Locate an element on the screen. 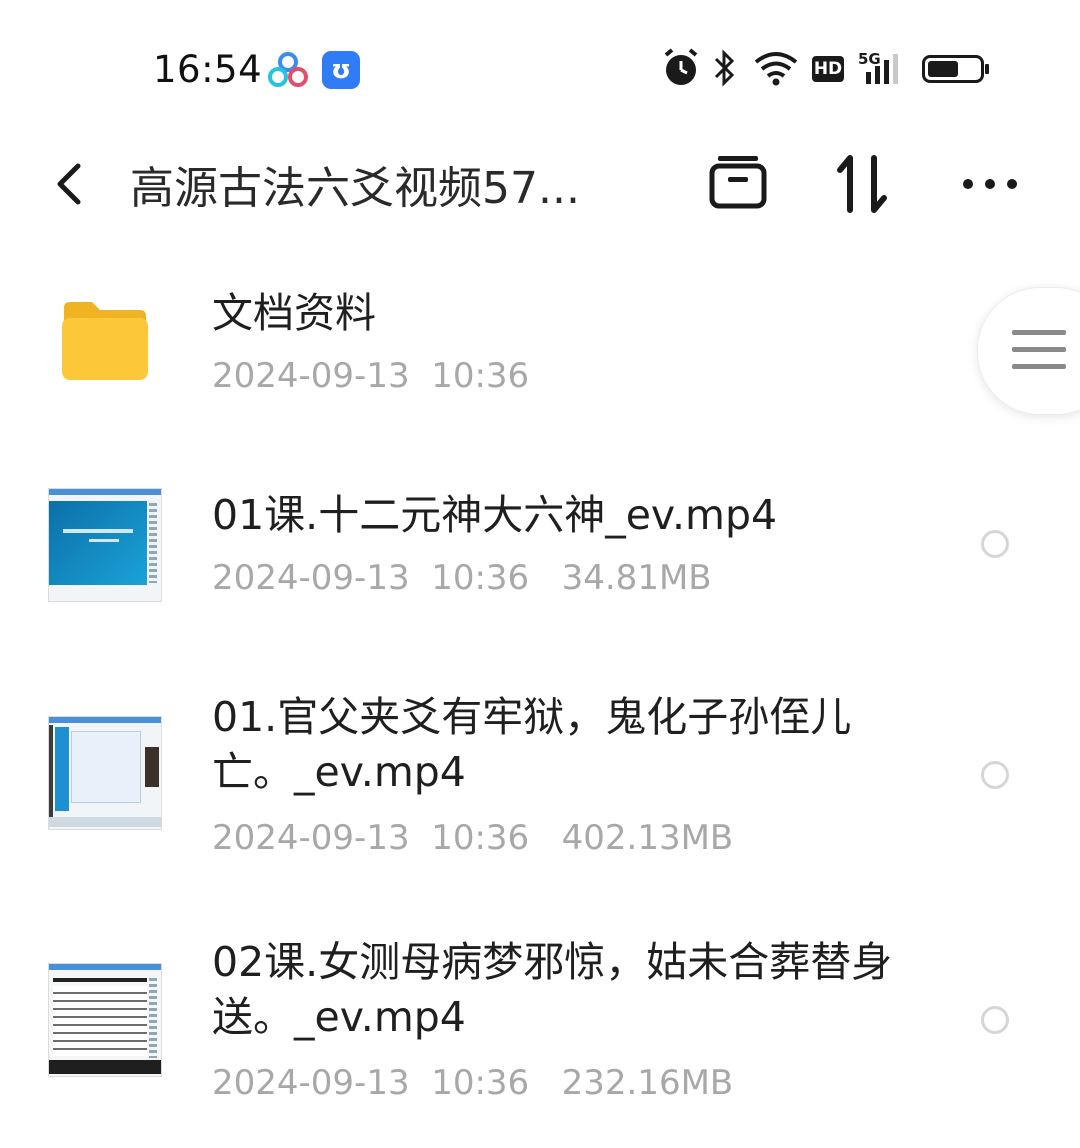 This screenshot has height=1148, width=1080. file-meta: 2024-09-13 10:36 34.81MB is located at coordinates (462, 578).